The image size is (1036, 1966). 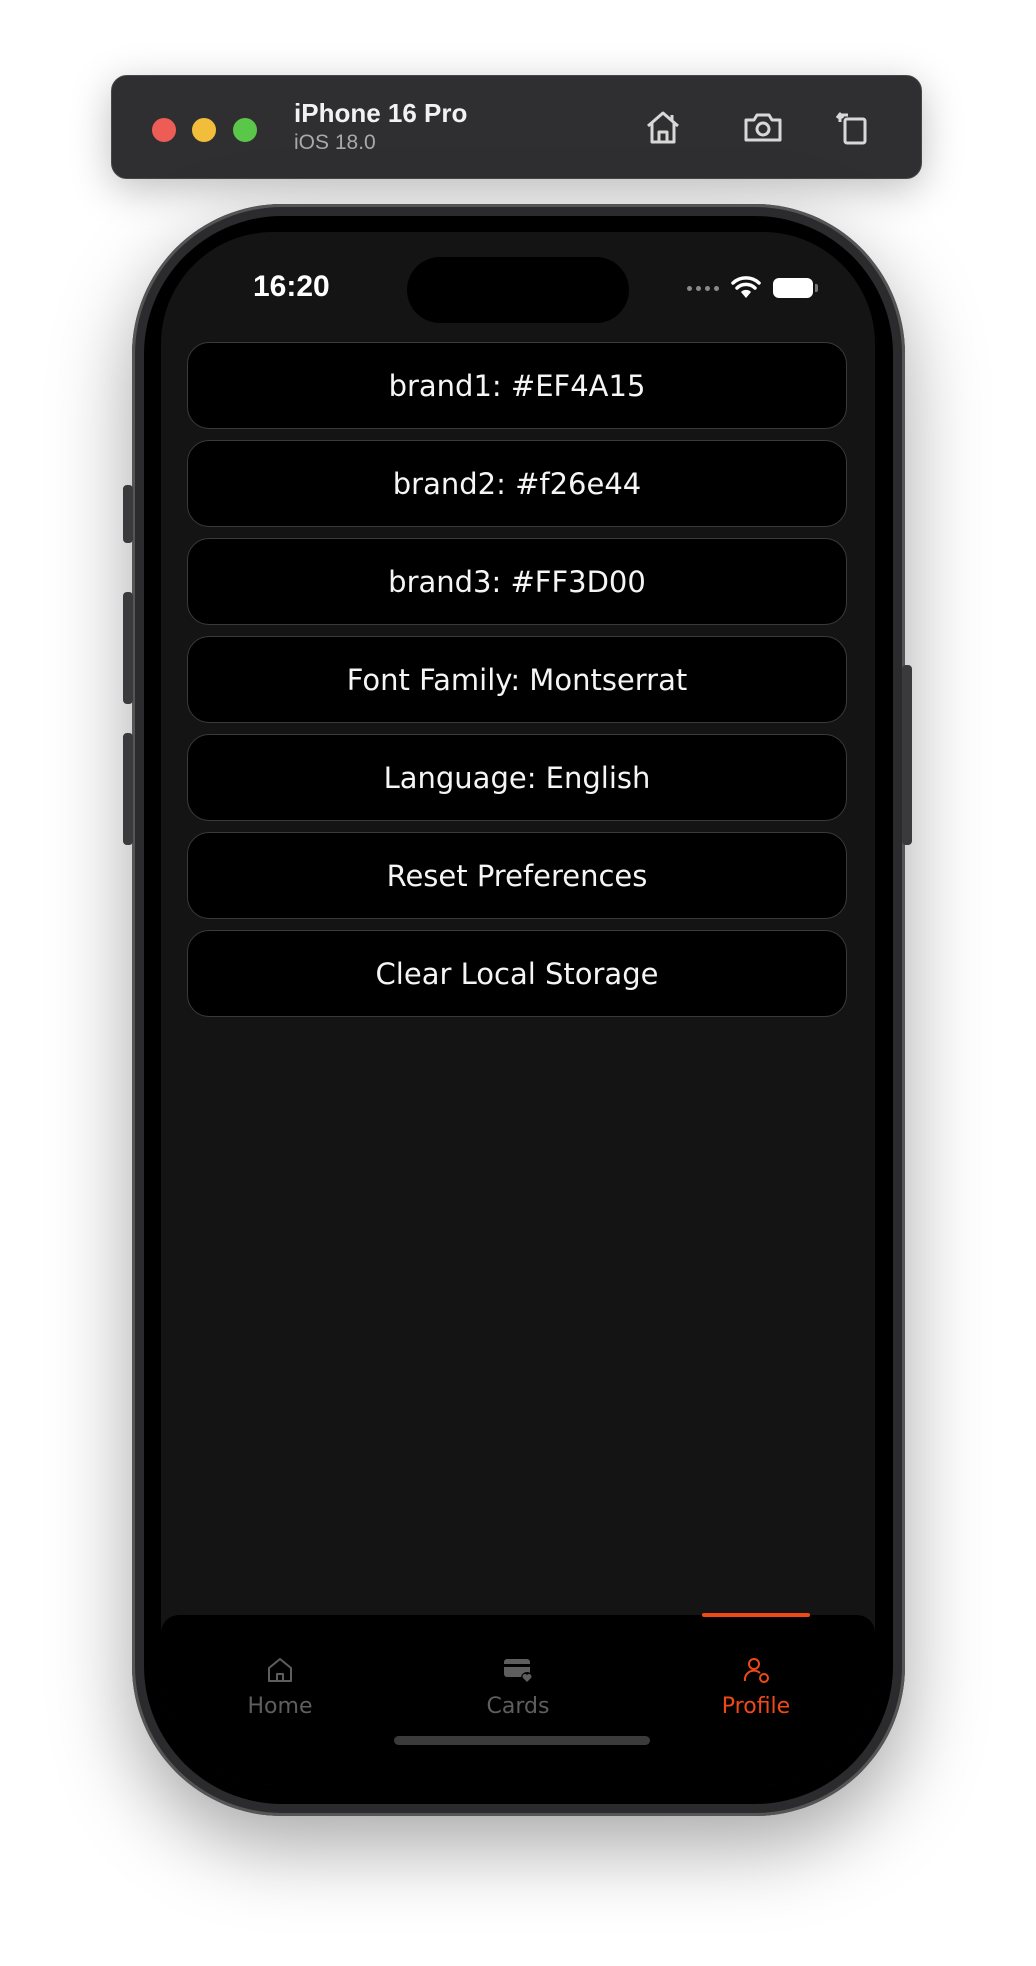 I want to click on tab-profile: Profile, so click(x=756, y=1666).